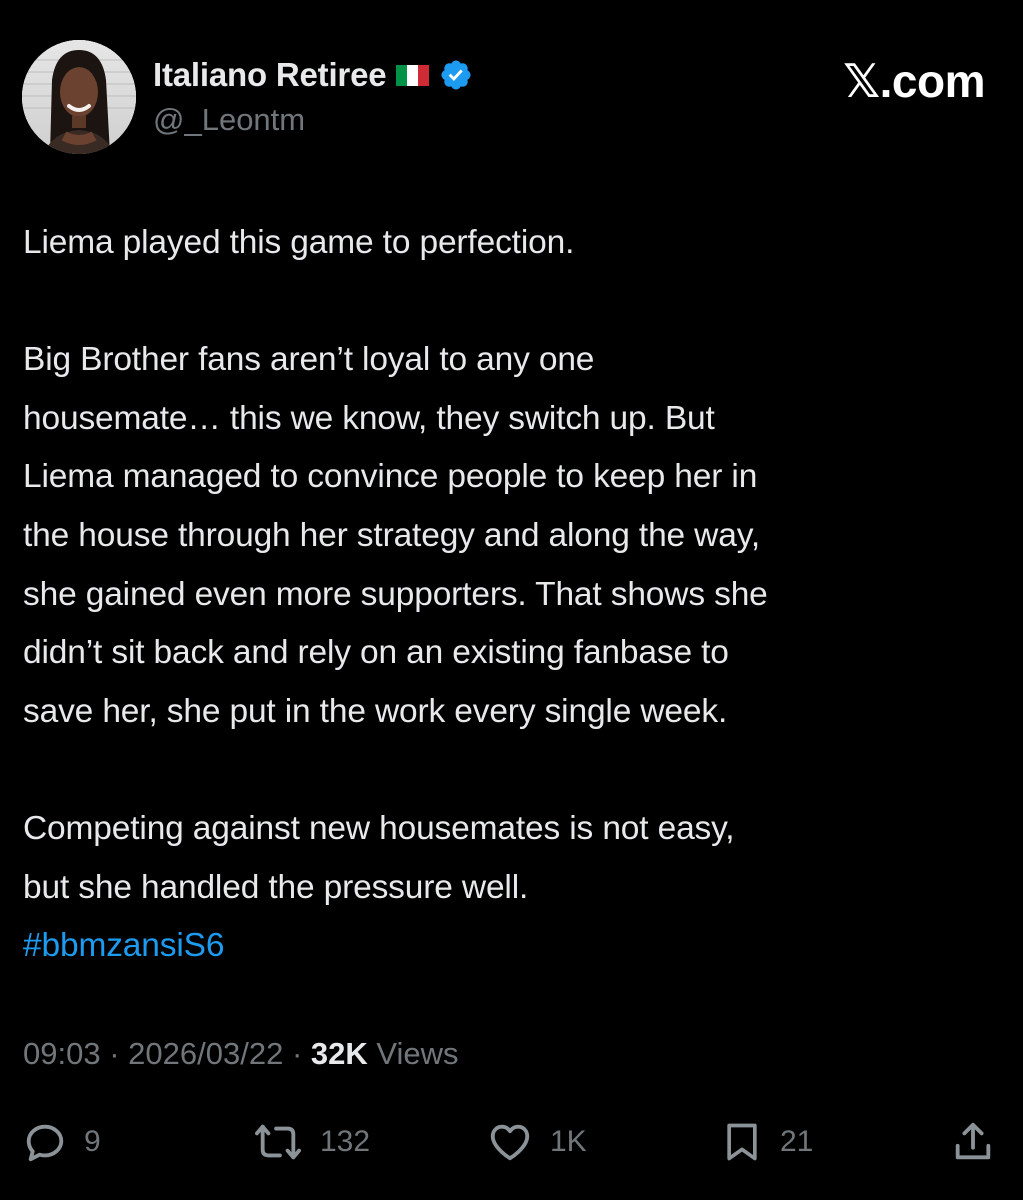 Image resolution: width=1023 pixels, height=1200 pixels. I want to click on views-count: 32K, so click(339, 1053).